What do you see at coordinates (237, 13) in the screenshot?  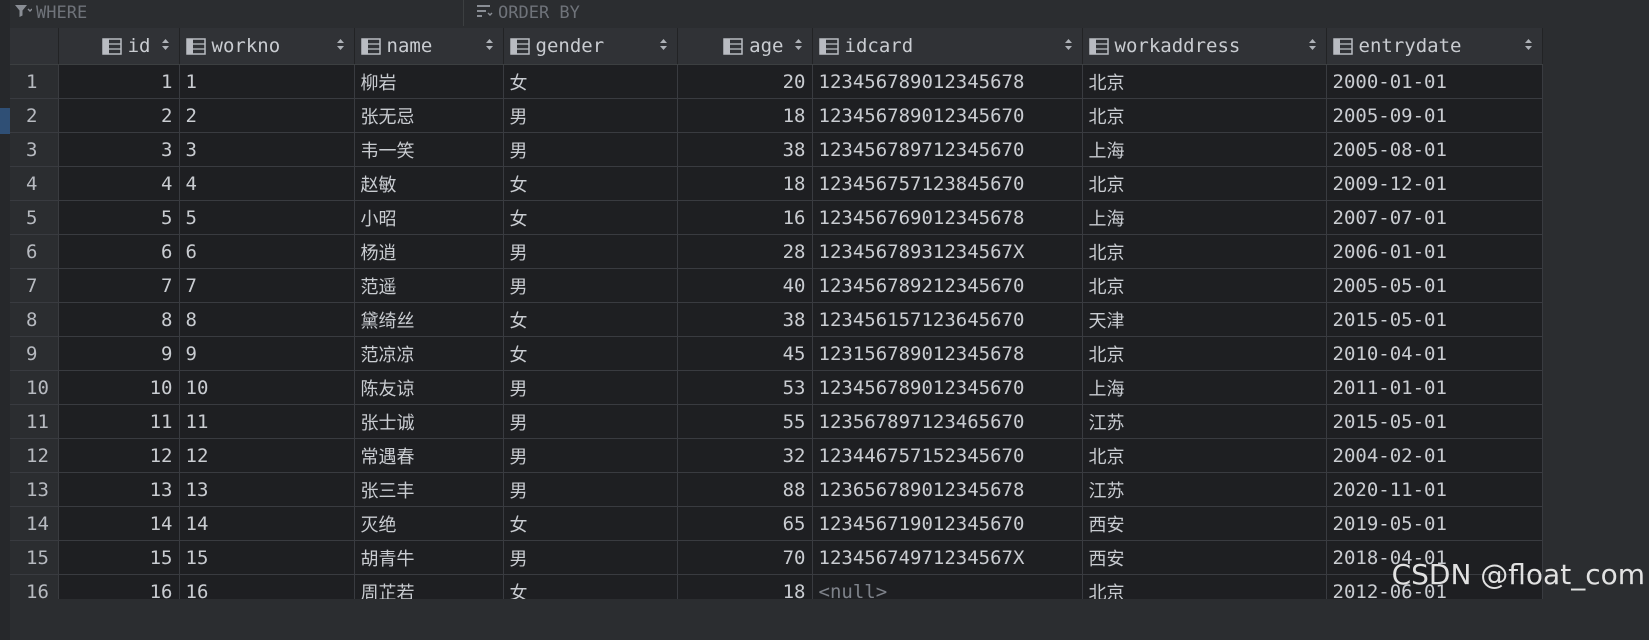 I see `where-filter-field: WHERE` at bounding box center [237, 13].